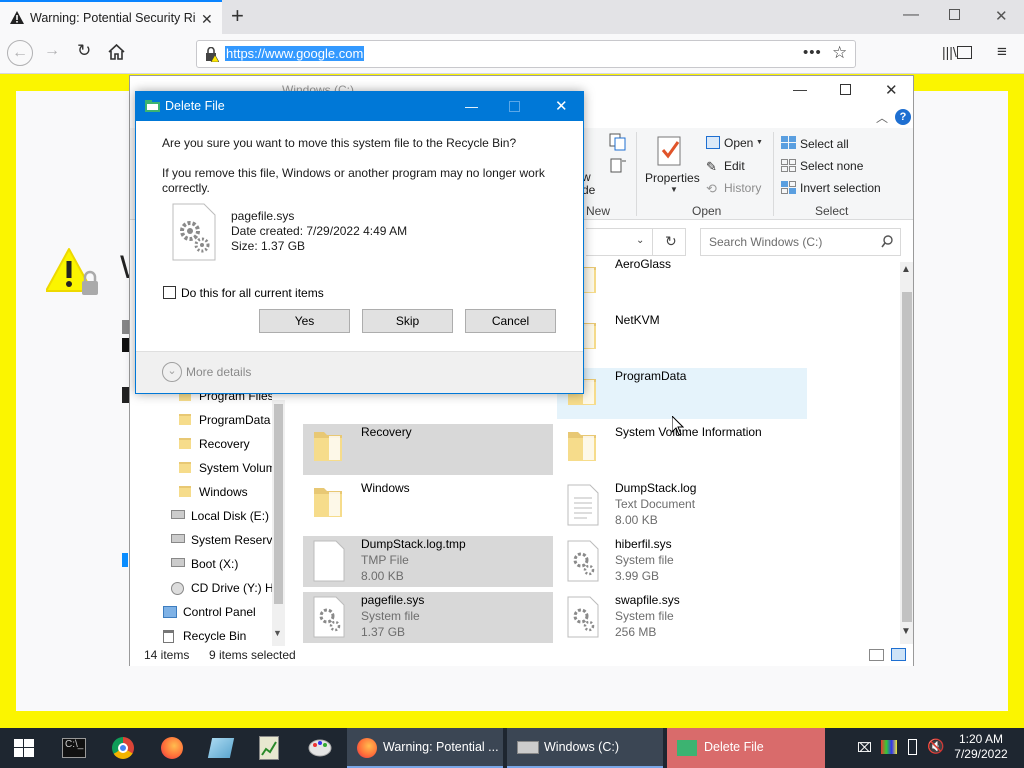 The image size is (1024, 768). What do you see at coordinates (225, 445) in the screenshot?
I see `nav-item-recovery: Recovery` at bounding box center [225, 445].